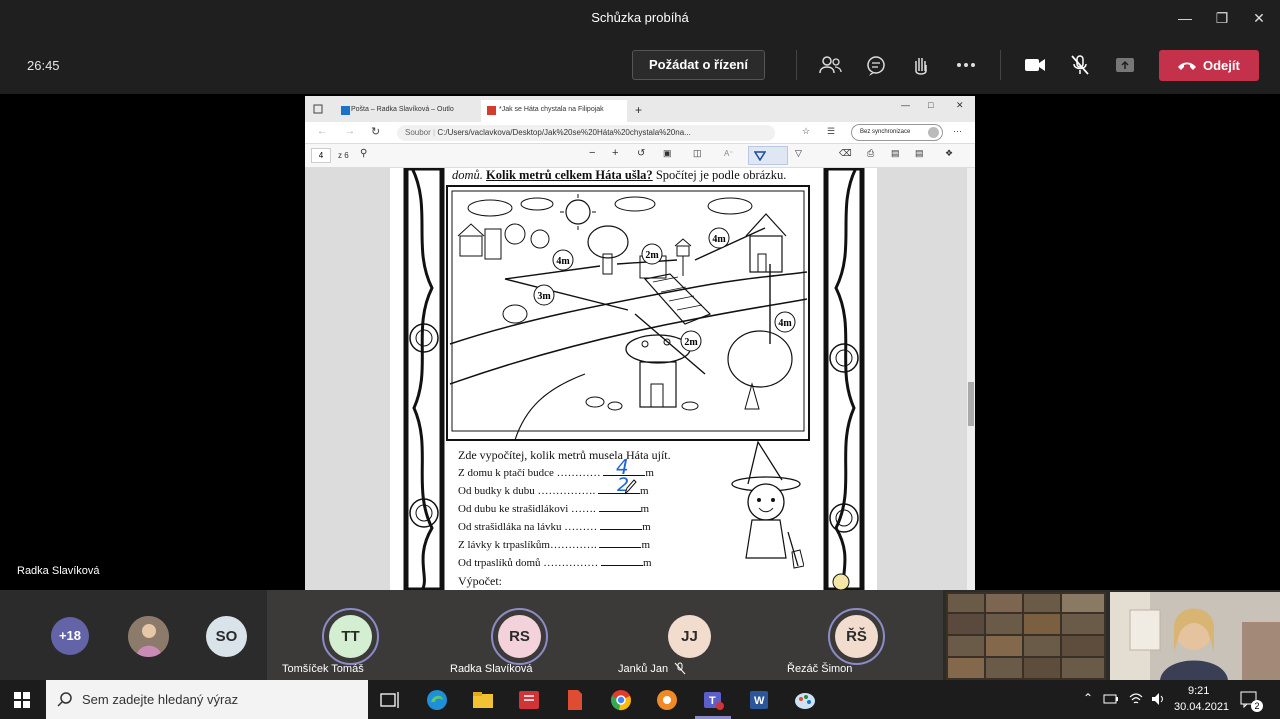 Image resolution: width=1280 pixels, height=719 pixels. What do you see at coordinates (919, 153) in the screenshot?
I see `save-as-icon: ▤` at bounding box center [919, 153].